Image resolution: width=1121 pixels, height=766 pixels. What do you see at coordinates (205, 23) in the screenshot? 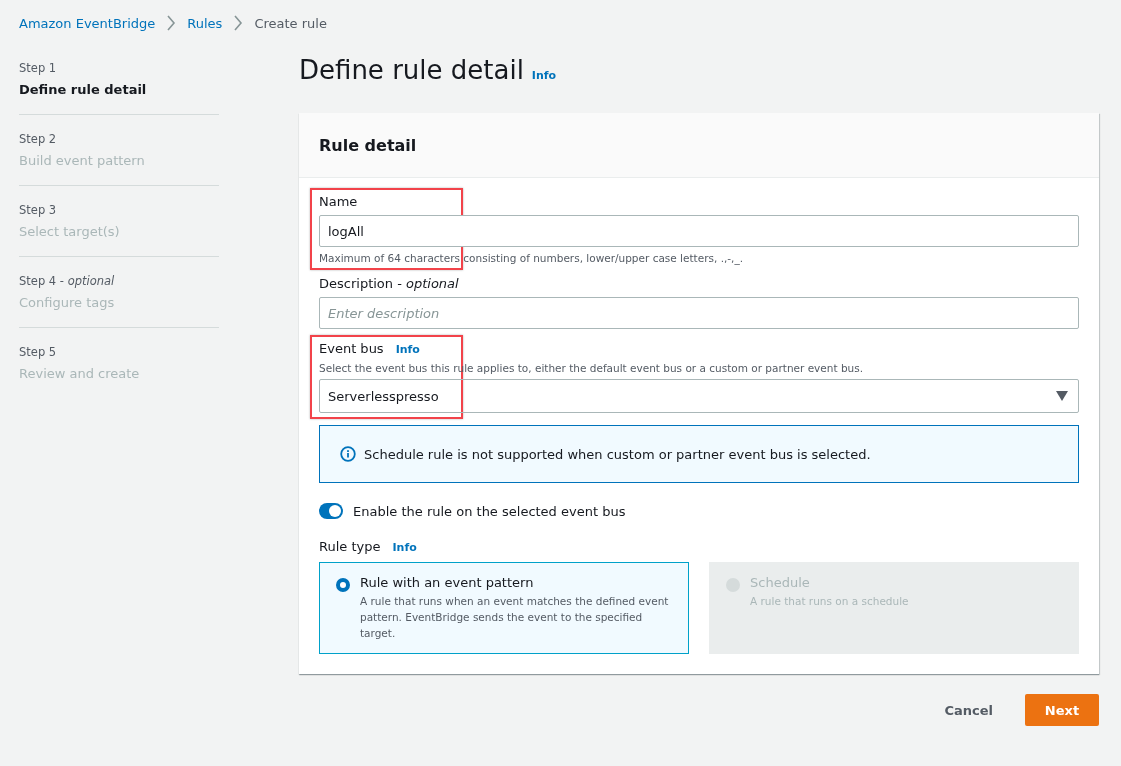
I see `breadcrumb-link: Rules` at bounding box center [205, 23].